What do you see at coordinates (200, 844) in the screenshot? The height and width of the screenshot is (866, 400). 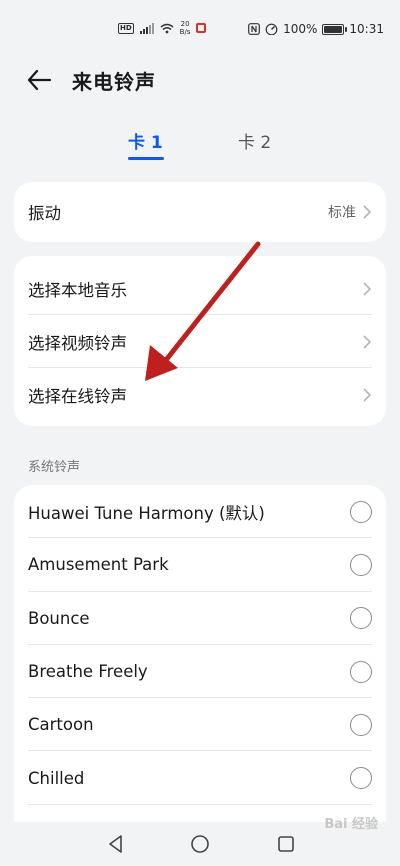 I see `nav-home-icon` at bounding box center [200, 844].